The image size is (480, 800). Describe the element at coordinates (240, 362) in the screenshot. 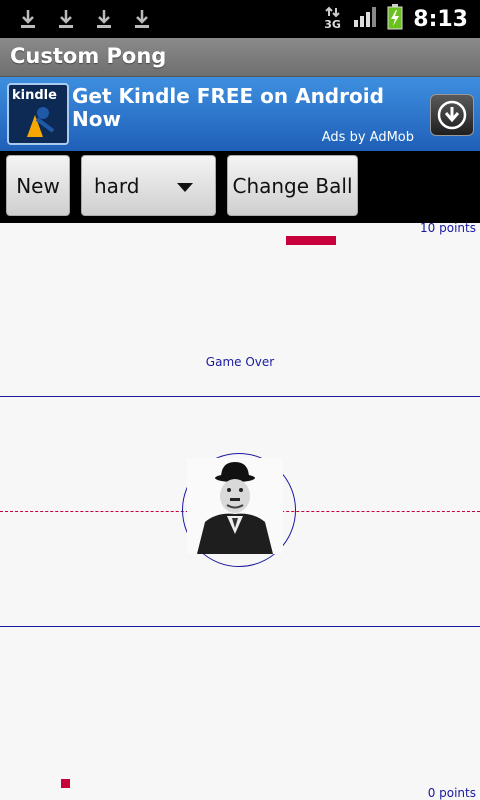

I see `game-status-text: Game Over` at that location.